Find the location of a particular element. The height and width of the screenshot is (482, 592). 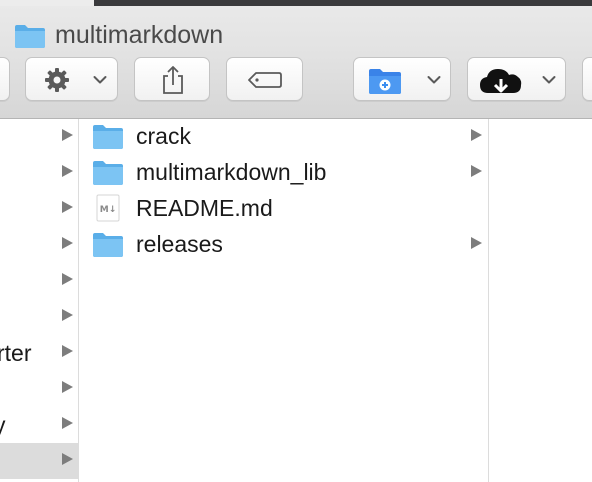

partial-toolbar-button is located at coordinates (587, 79).